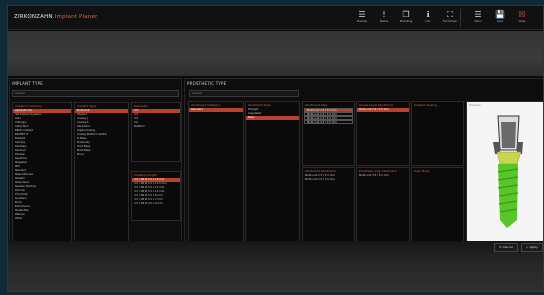 The image size is (544, 295). Describe the element at coordinates (428, 21) in the screenshot. I see `toolbar-label: Info` at that location.